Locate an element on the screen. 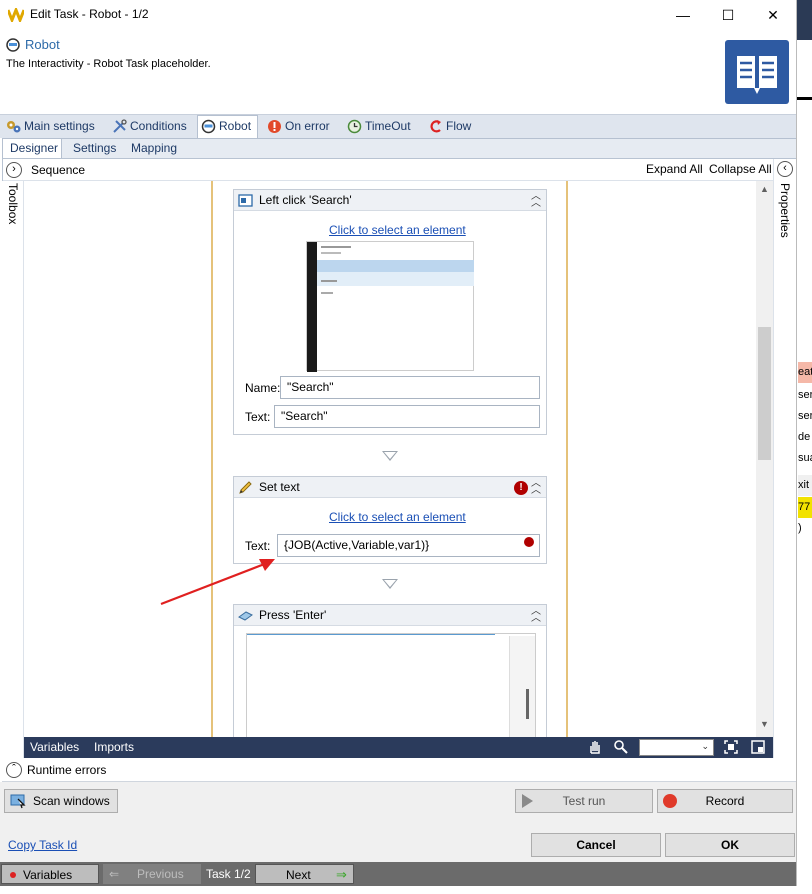 The width and height of the screenshot is (812, 894). pan-hand-icon is located at coordinates (595, 747).